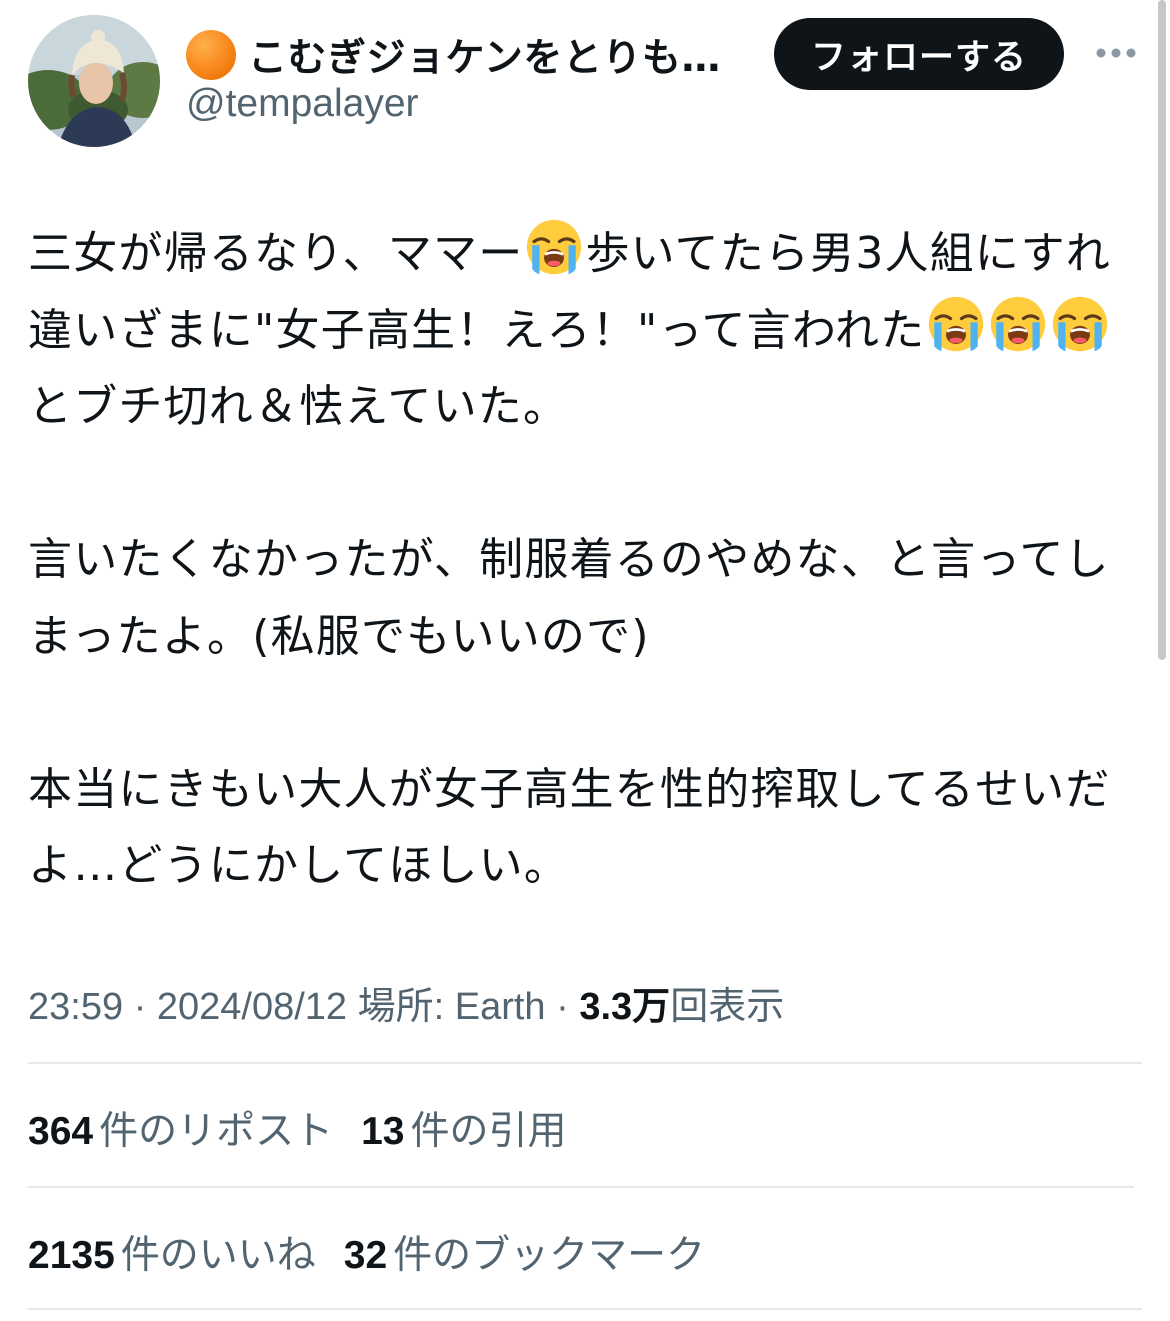 The width and height of the screenshot is (1170, 1321). Describe the element at coordinates (365, 1255) in the screenshot. I see `bookmarks-count: 32` at that location.